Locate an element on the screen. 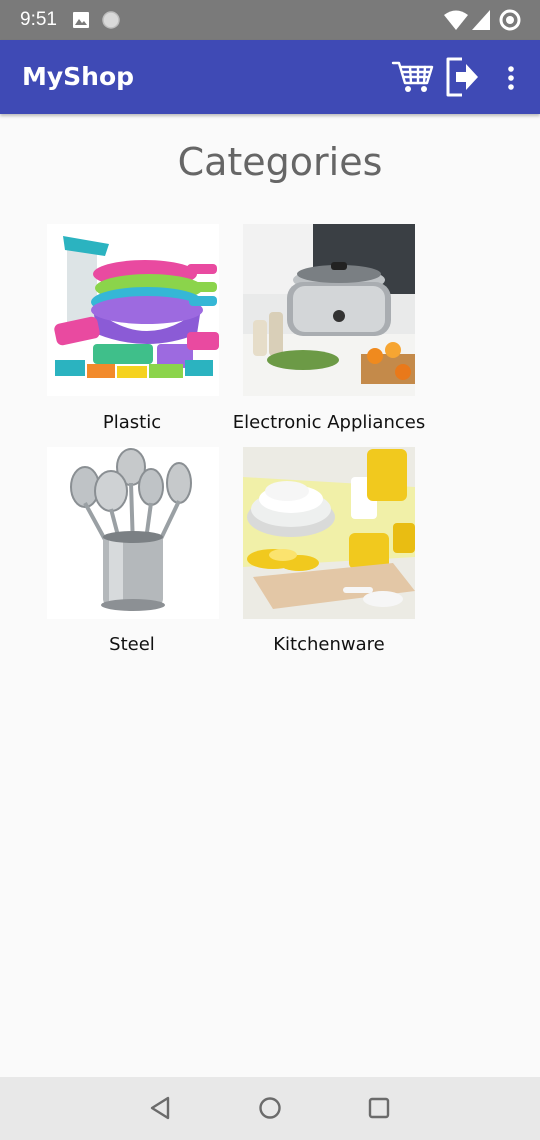 The height and width of the screenshot is (1140, 540). more-vert-icon is located at coordinates (511, 78).